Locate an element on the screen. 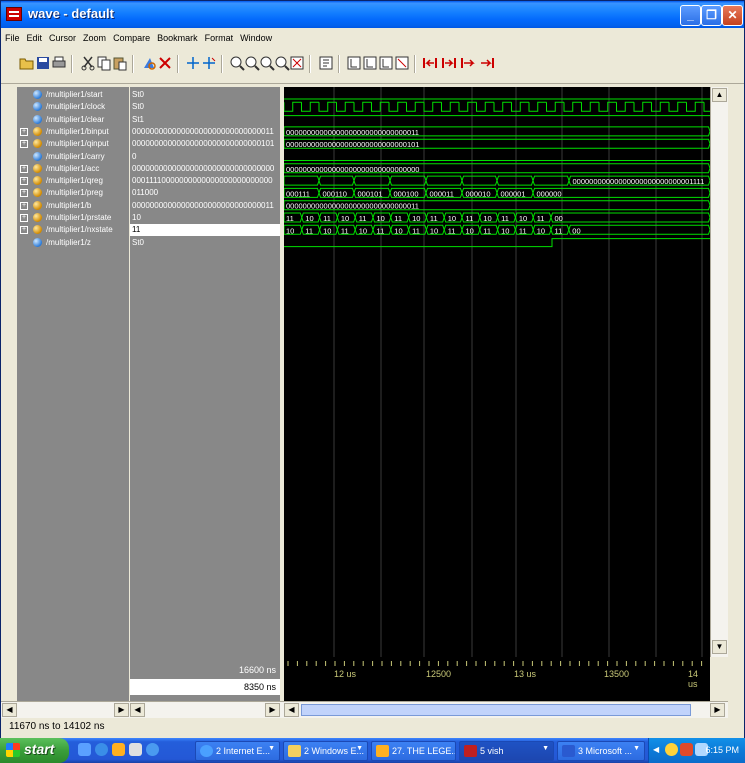 This screenshot has width=745, height=763. scroll-left-button: ◀ is located at coordinates (9, 710).